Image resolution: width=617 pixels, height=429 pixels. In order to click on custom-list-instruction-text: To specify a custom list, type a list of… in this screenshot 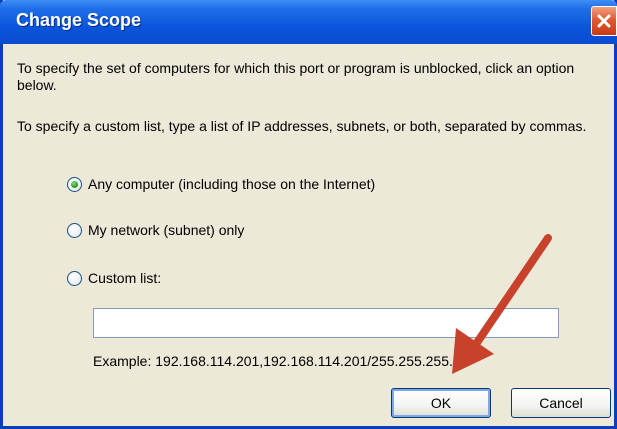, I will do `click(302, 126)`.